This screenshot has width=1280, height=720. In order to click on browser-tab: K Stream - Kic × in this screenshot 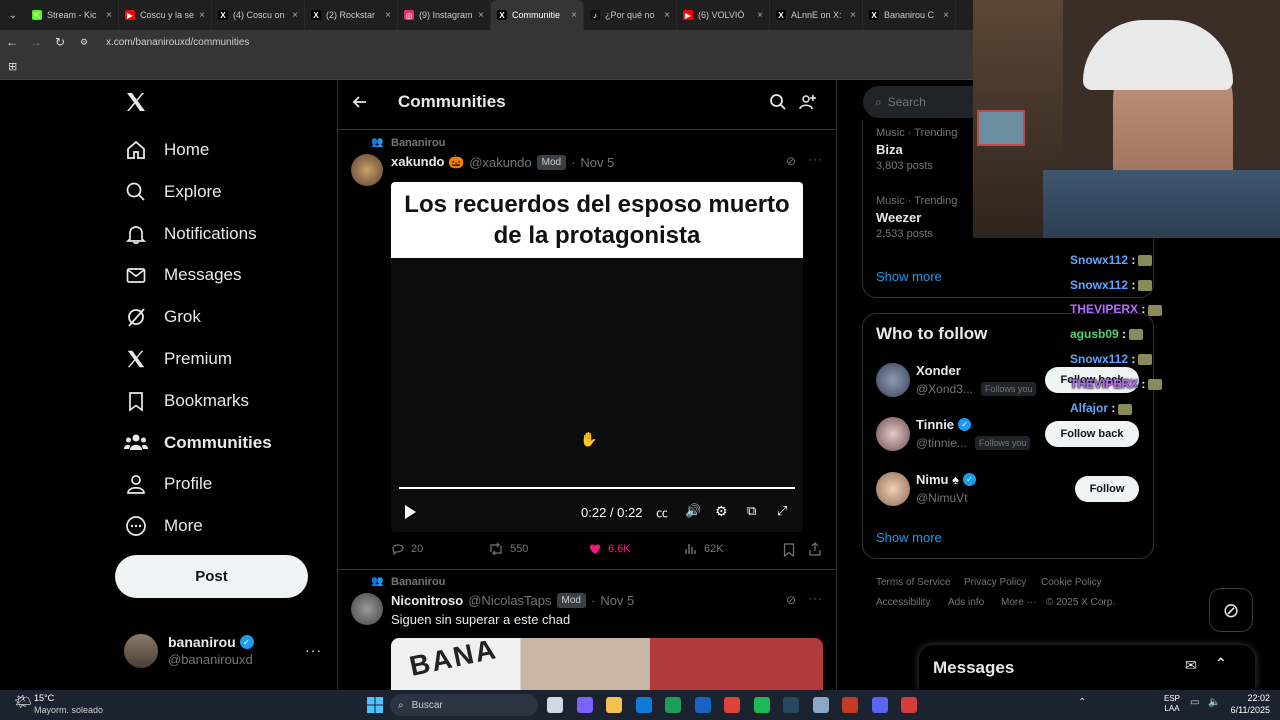, I will do `click(72, 15)`.